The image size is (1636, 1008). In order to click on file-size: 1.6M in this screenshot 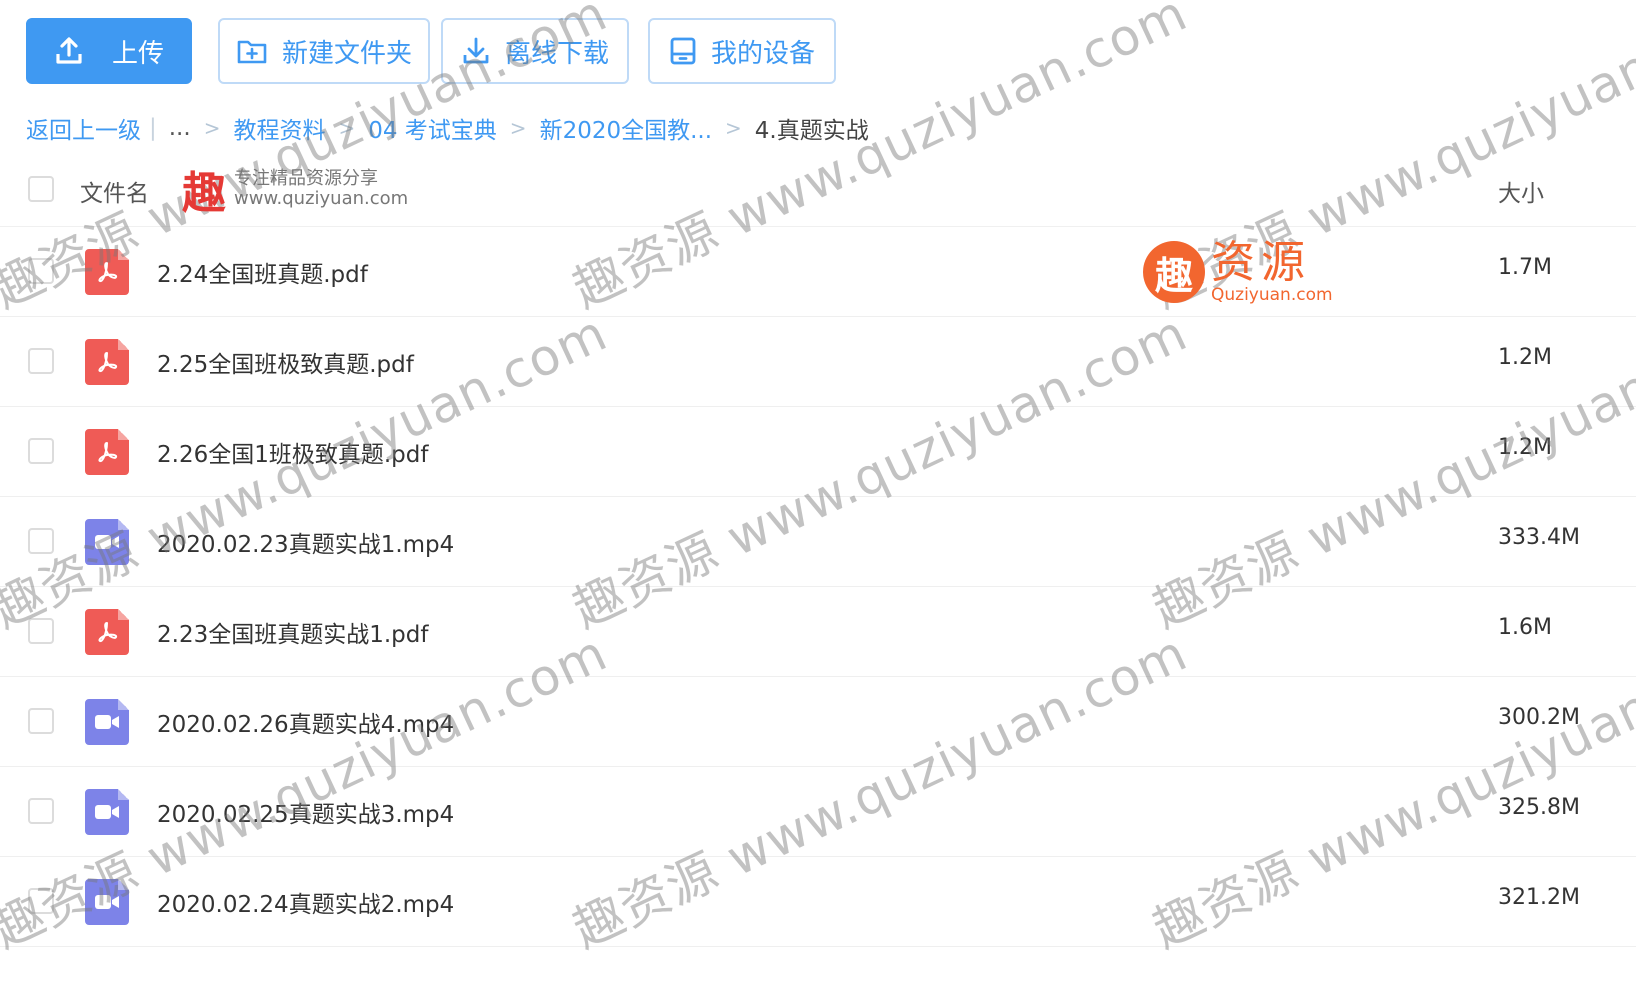, I will do `click(1525, 627)`.